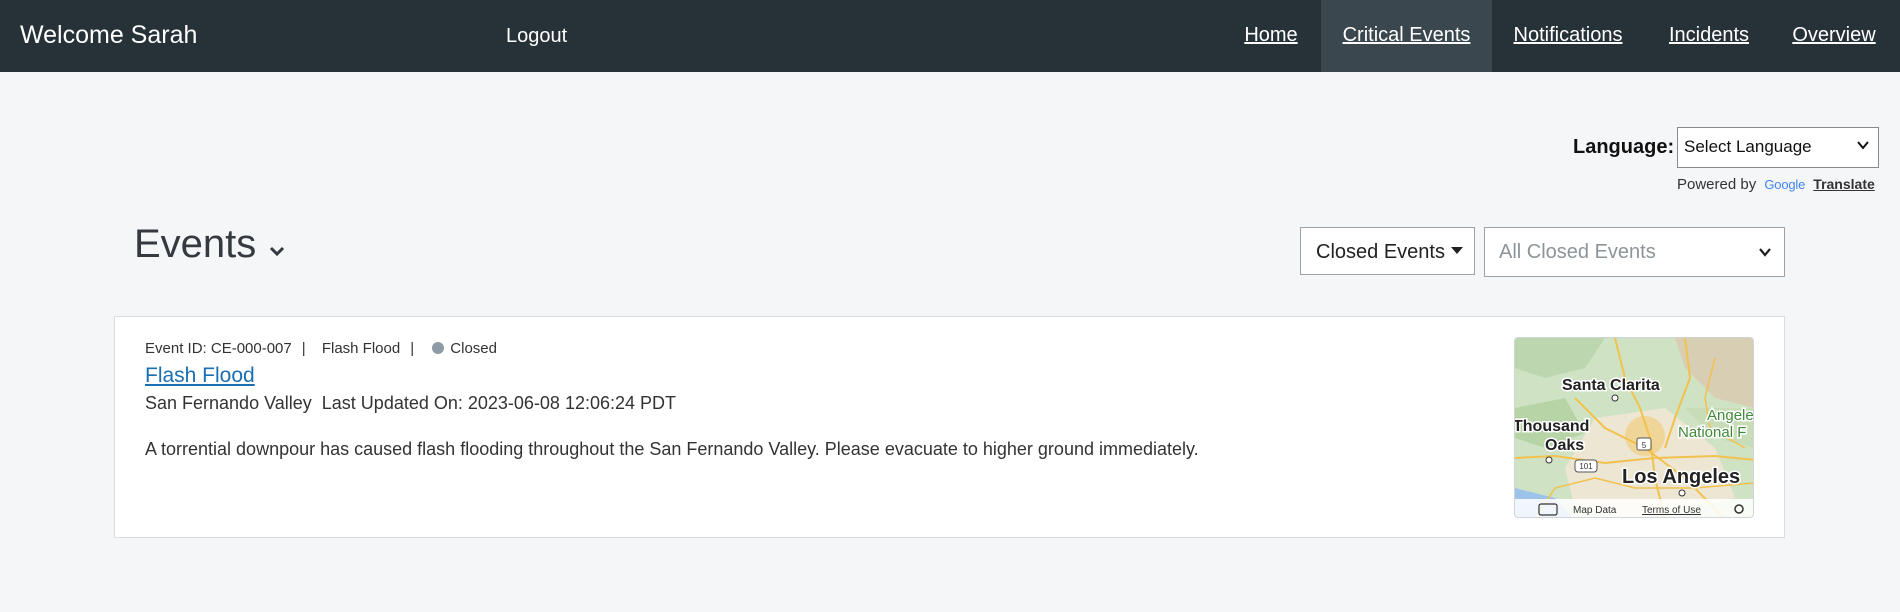  Describe the element at coordinates (1717, 184) in the screenshot. I see `powered-by-text: Powered by` at that location.